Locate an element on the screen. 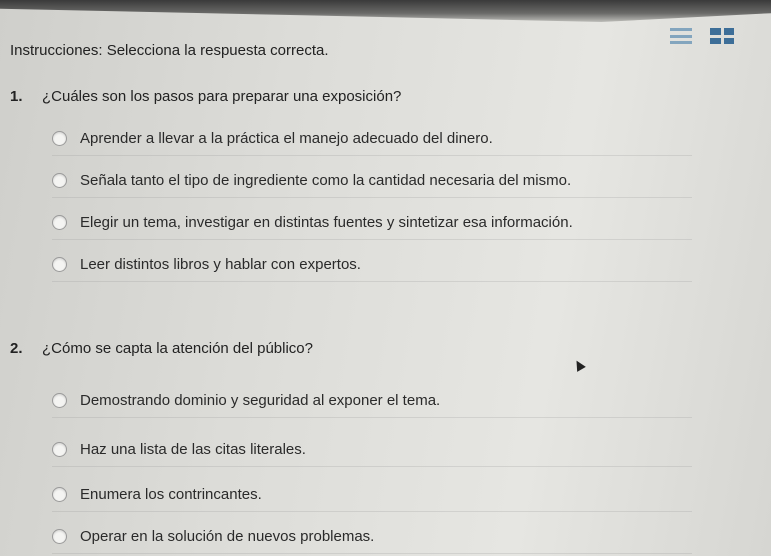 The image size is (771, 556). top-bar is located at coordinates (385, 11).